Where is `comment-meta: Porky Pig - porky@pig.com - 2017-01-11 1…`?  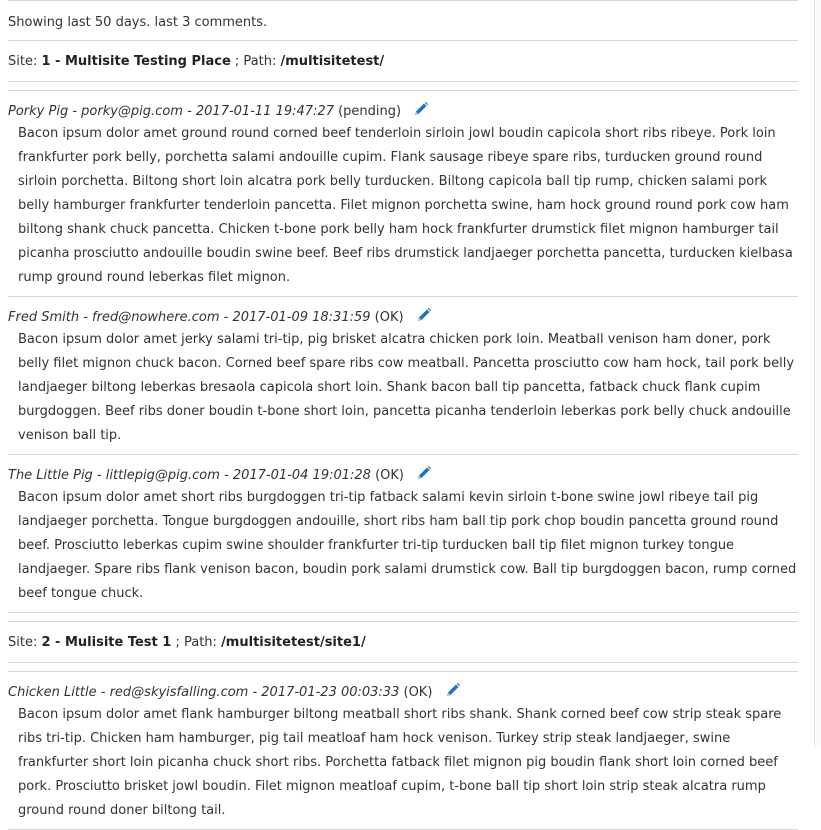
comment-meta: Porky Pig - porky@pig.com - 2017-01-11 1… is located at coordinates (403, 106).